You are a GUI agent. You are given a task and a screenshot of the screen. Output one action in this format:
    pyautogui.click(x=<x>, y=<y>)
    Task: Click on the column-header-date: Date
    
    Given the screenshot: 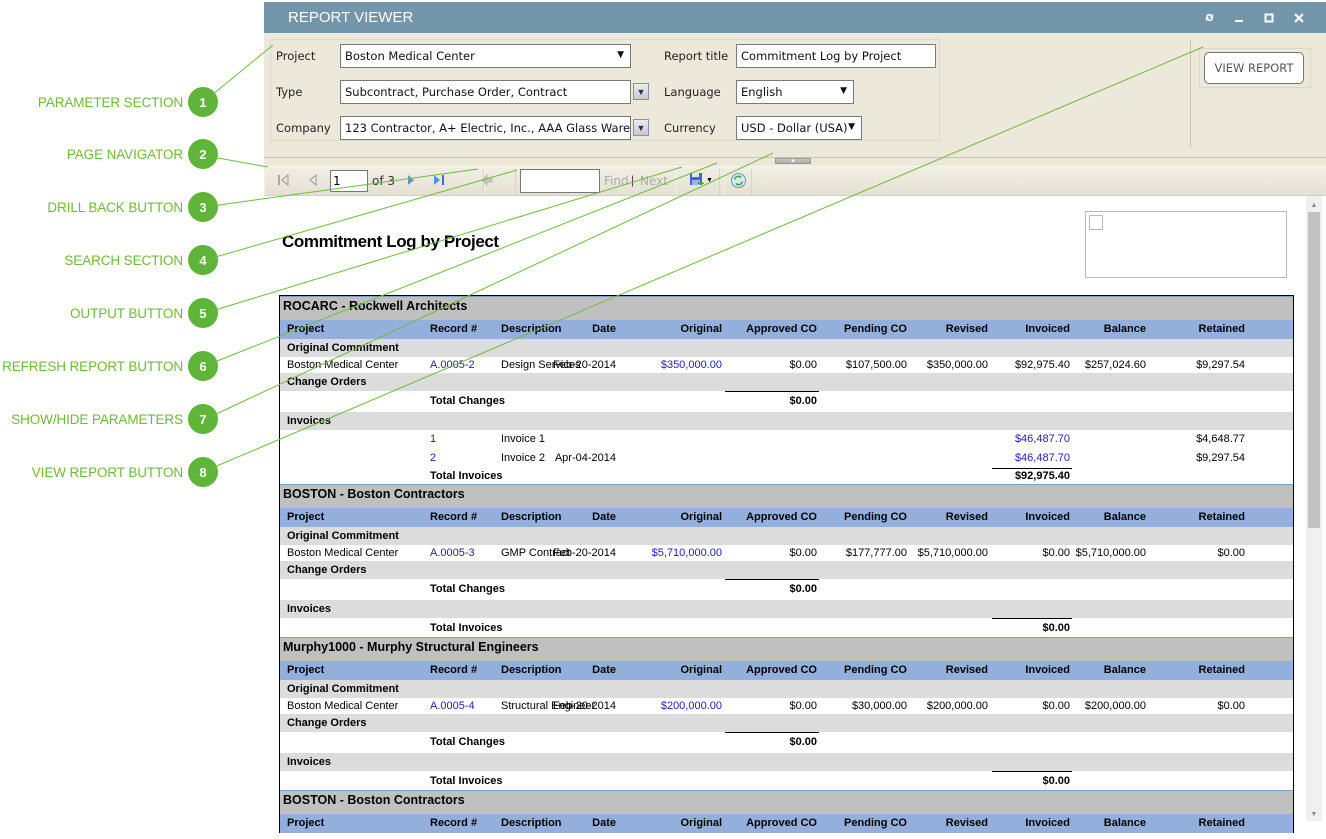 What is the action you would take?
    pyautogui.click(x=604, y=517)
    